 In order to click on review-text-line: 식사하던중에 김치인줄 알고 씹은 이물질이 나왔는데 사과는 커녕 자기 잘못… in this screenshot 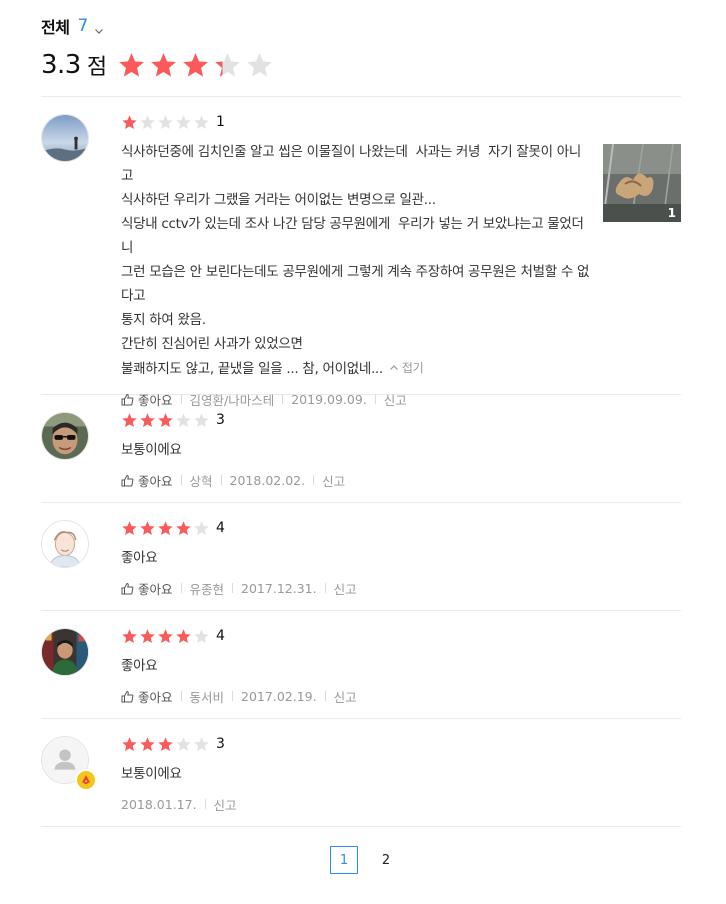, I will do `click(351, 164)`.